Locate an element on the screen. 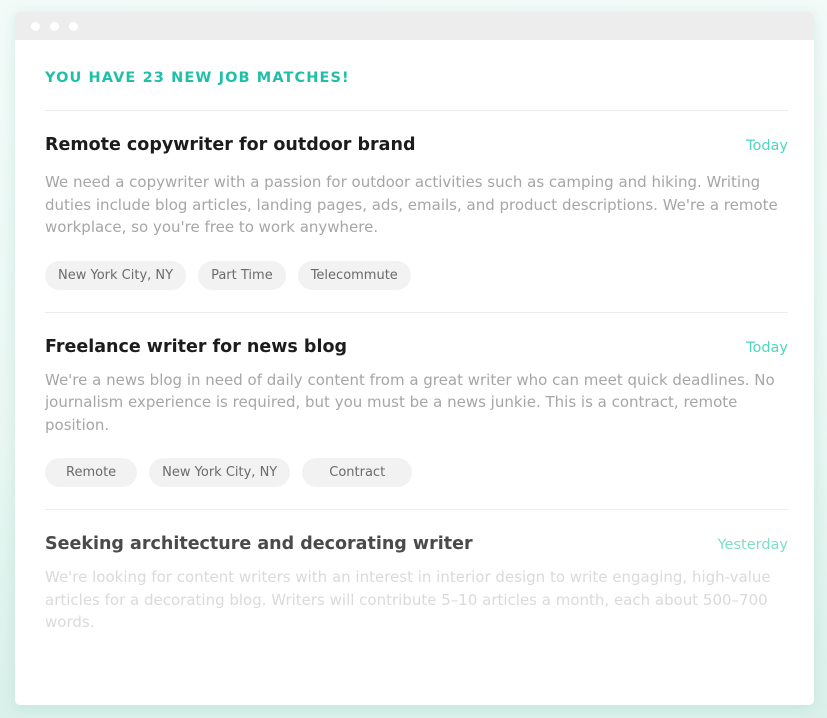 This screenshot has height=718, width=827. job-tags: Remote New York City, NY Contract is located at coordinates (416, 483).